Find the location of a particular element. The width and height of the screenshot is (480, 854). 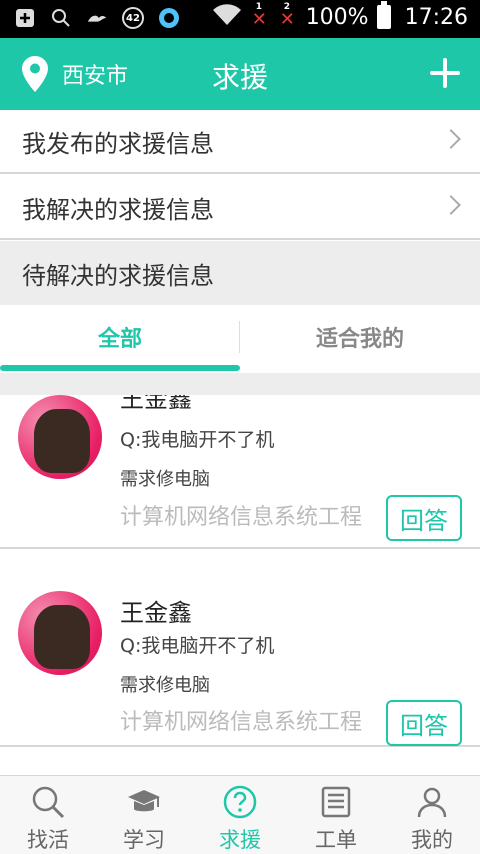

nav-mine: 我的 is located at coordinates (432, 815).